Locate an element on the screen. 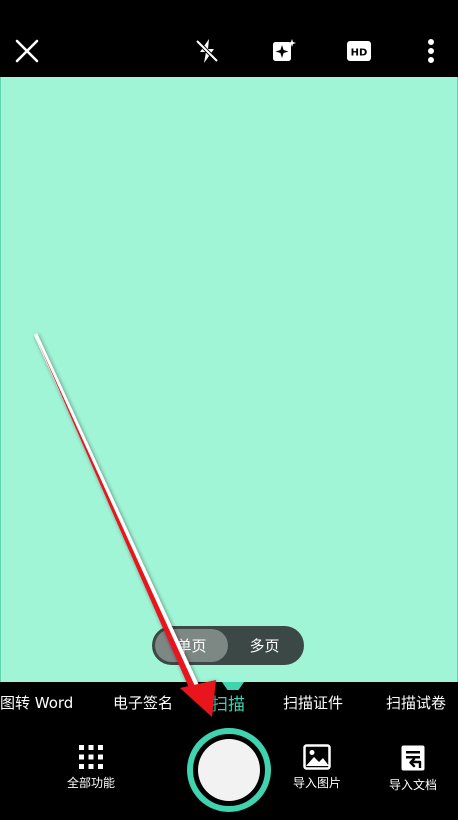 The height and width of the screenshot is (820, 458). import-document-button: 导入文档 is located at coordinates (413, 768).